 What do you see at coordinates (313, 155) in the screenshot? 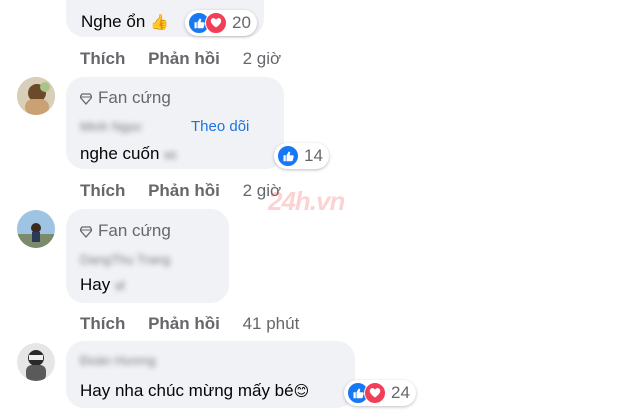
I see `reaction-count: 14` at bounding box center [313, 155].